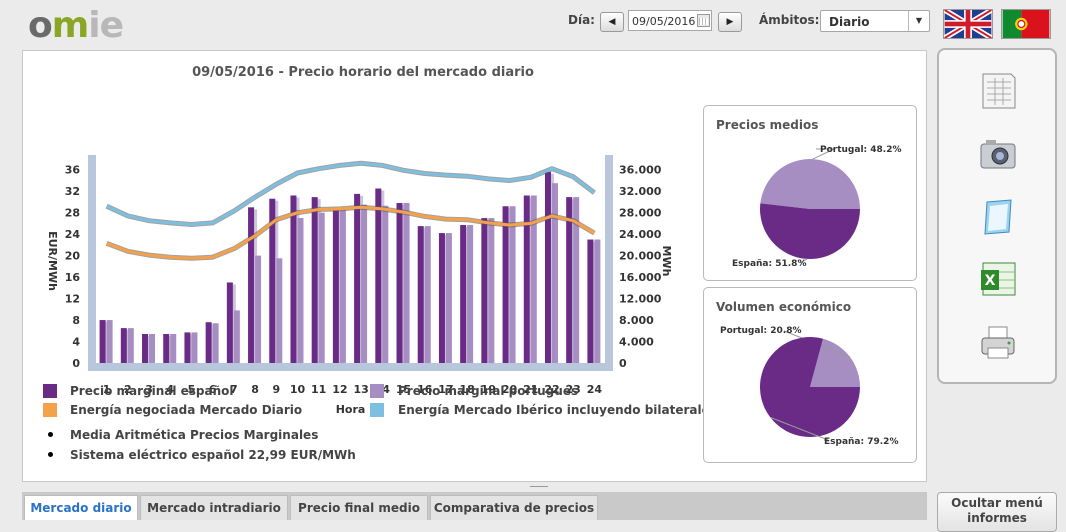 This screenshot has width=1066, height=532. What do you see at coordinates (998, 91) in the screenshot?
I see `table-report-icon` at bounding box center [998, 91].